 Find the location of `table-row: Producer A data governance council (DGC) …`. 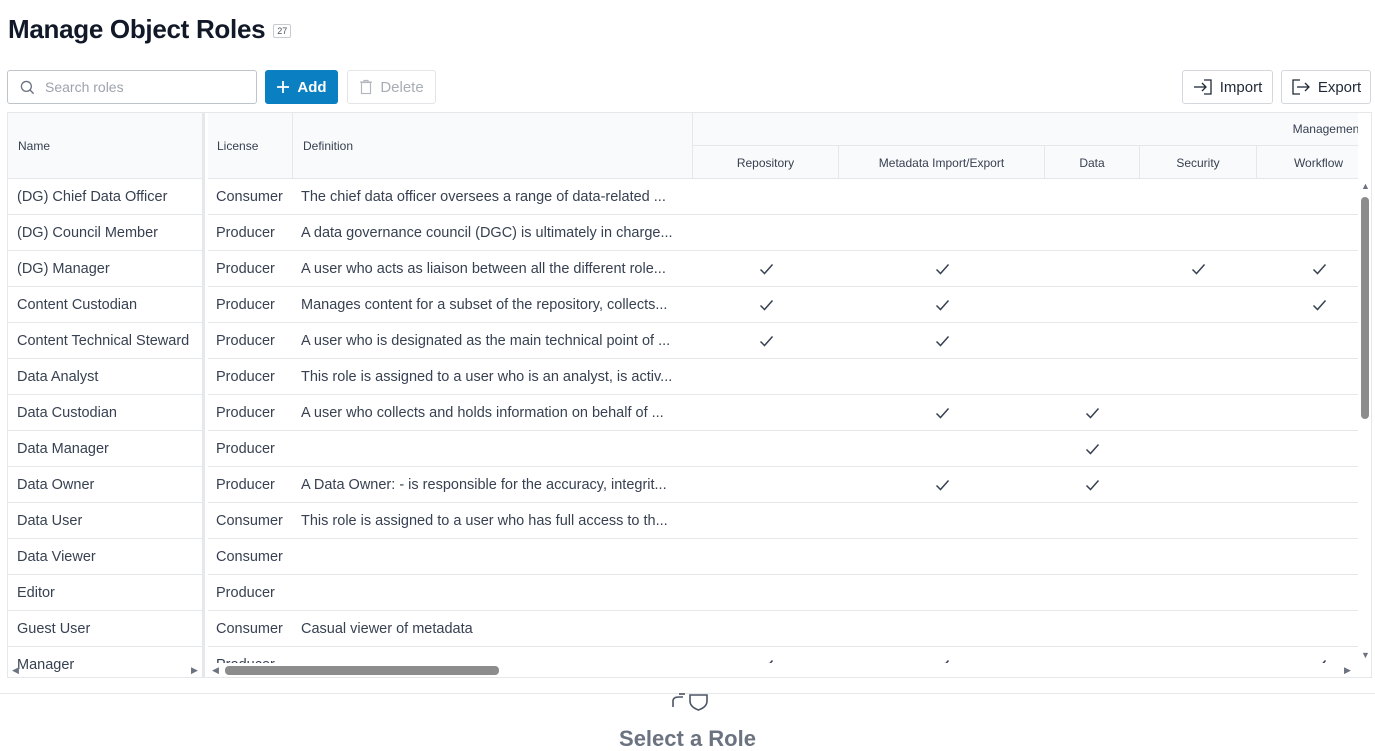

table-row: Producer A data governance council (DGC) … is located at coordinates (783, 233).